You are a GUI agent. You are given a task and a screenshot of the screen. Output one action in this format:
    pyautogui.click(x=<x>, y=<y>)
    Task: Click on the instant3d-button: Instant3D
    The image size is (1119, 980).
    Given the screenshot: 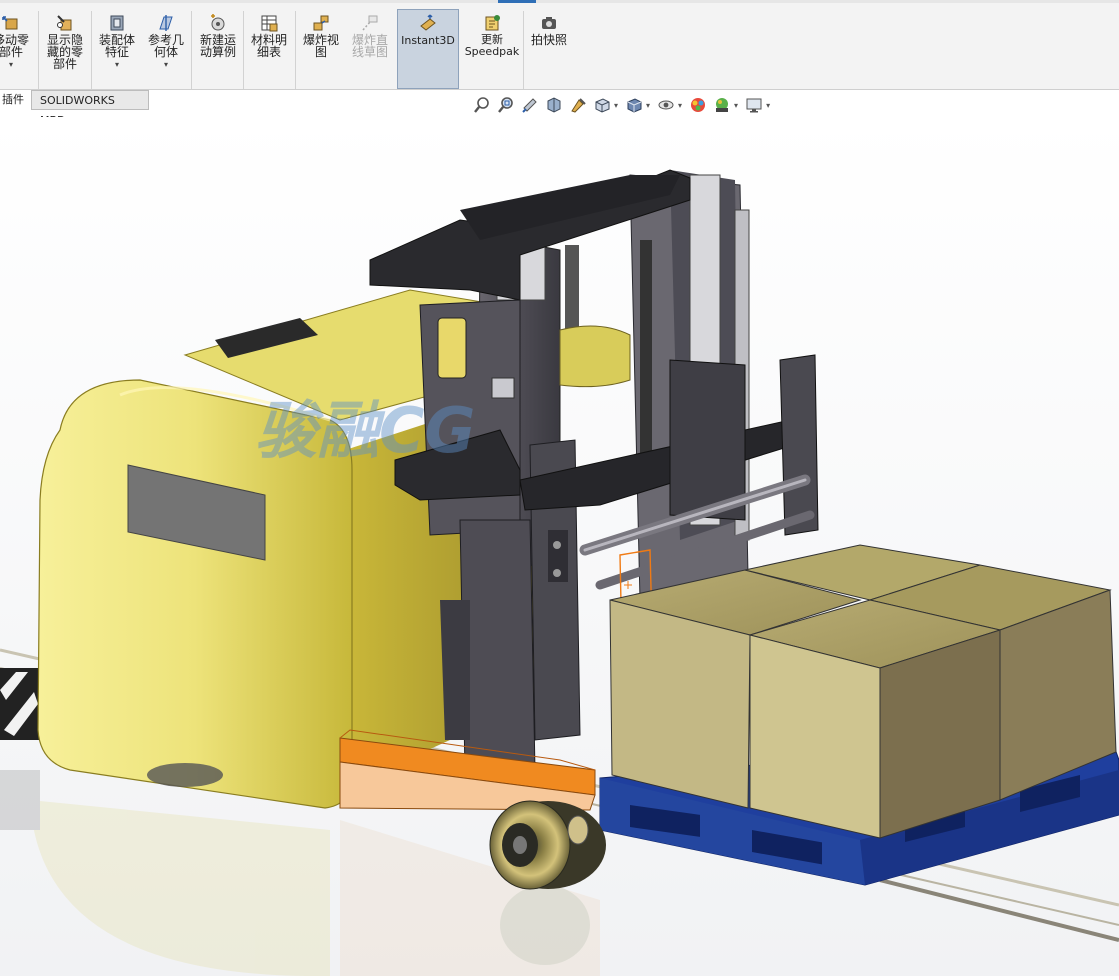 What is the action you would take?
    pyautogui.click(x=428, y=49)
    